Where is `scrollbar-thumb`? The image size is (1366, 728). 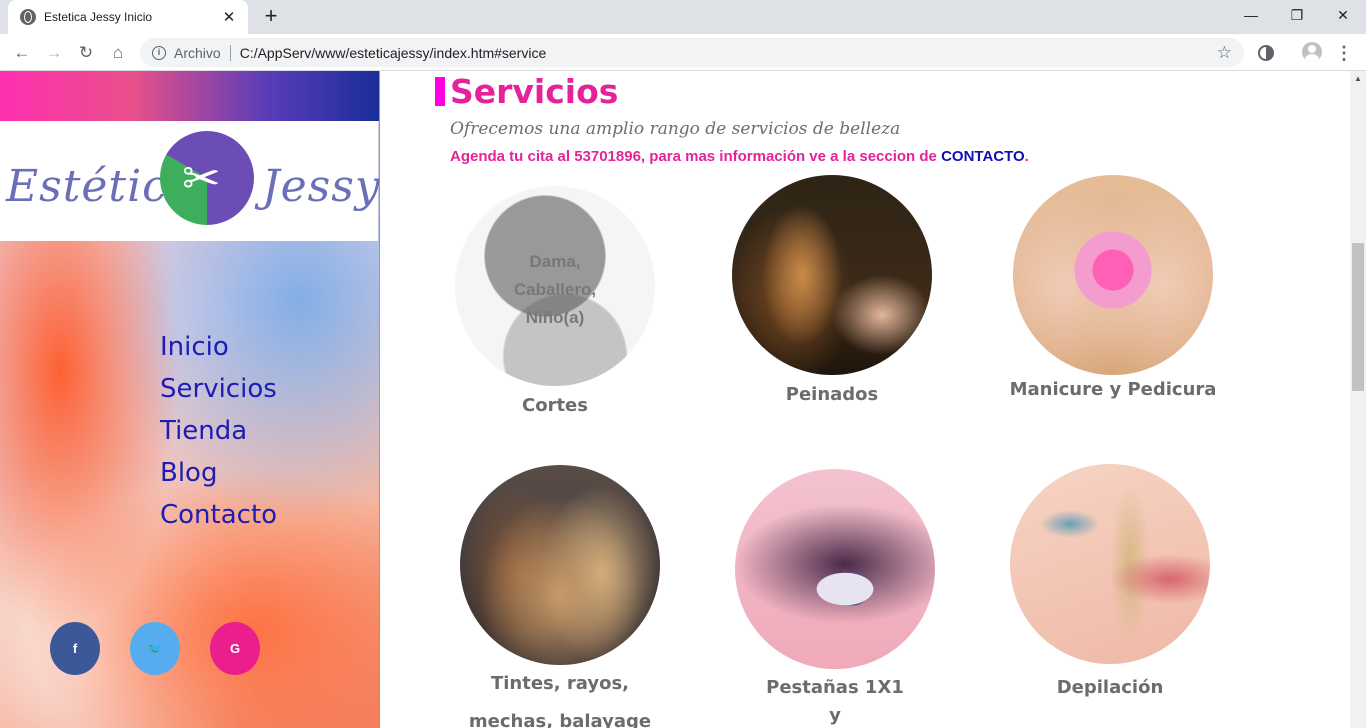 scrollbar-thumb is located at coordinates (1358, 317).